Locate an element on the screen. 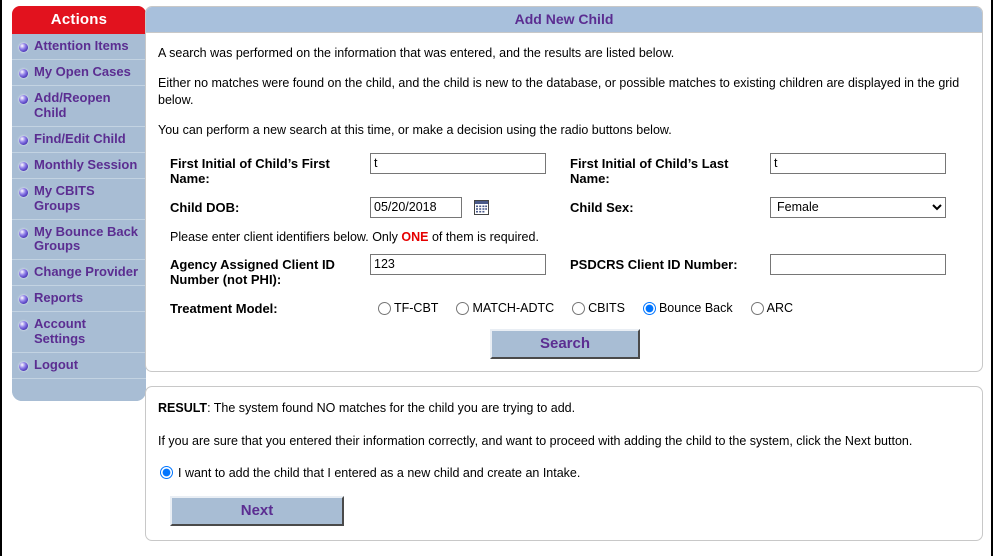  child-dob-label: Child DOB: is located at coordinates (205, 207).